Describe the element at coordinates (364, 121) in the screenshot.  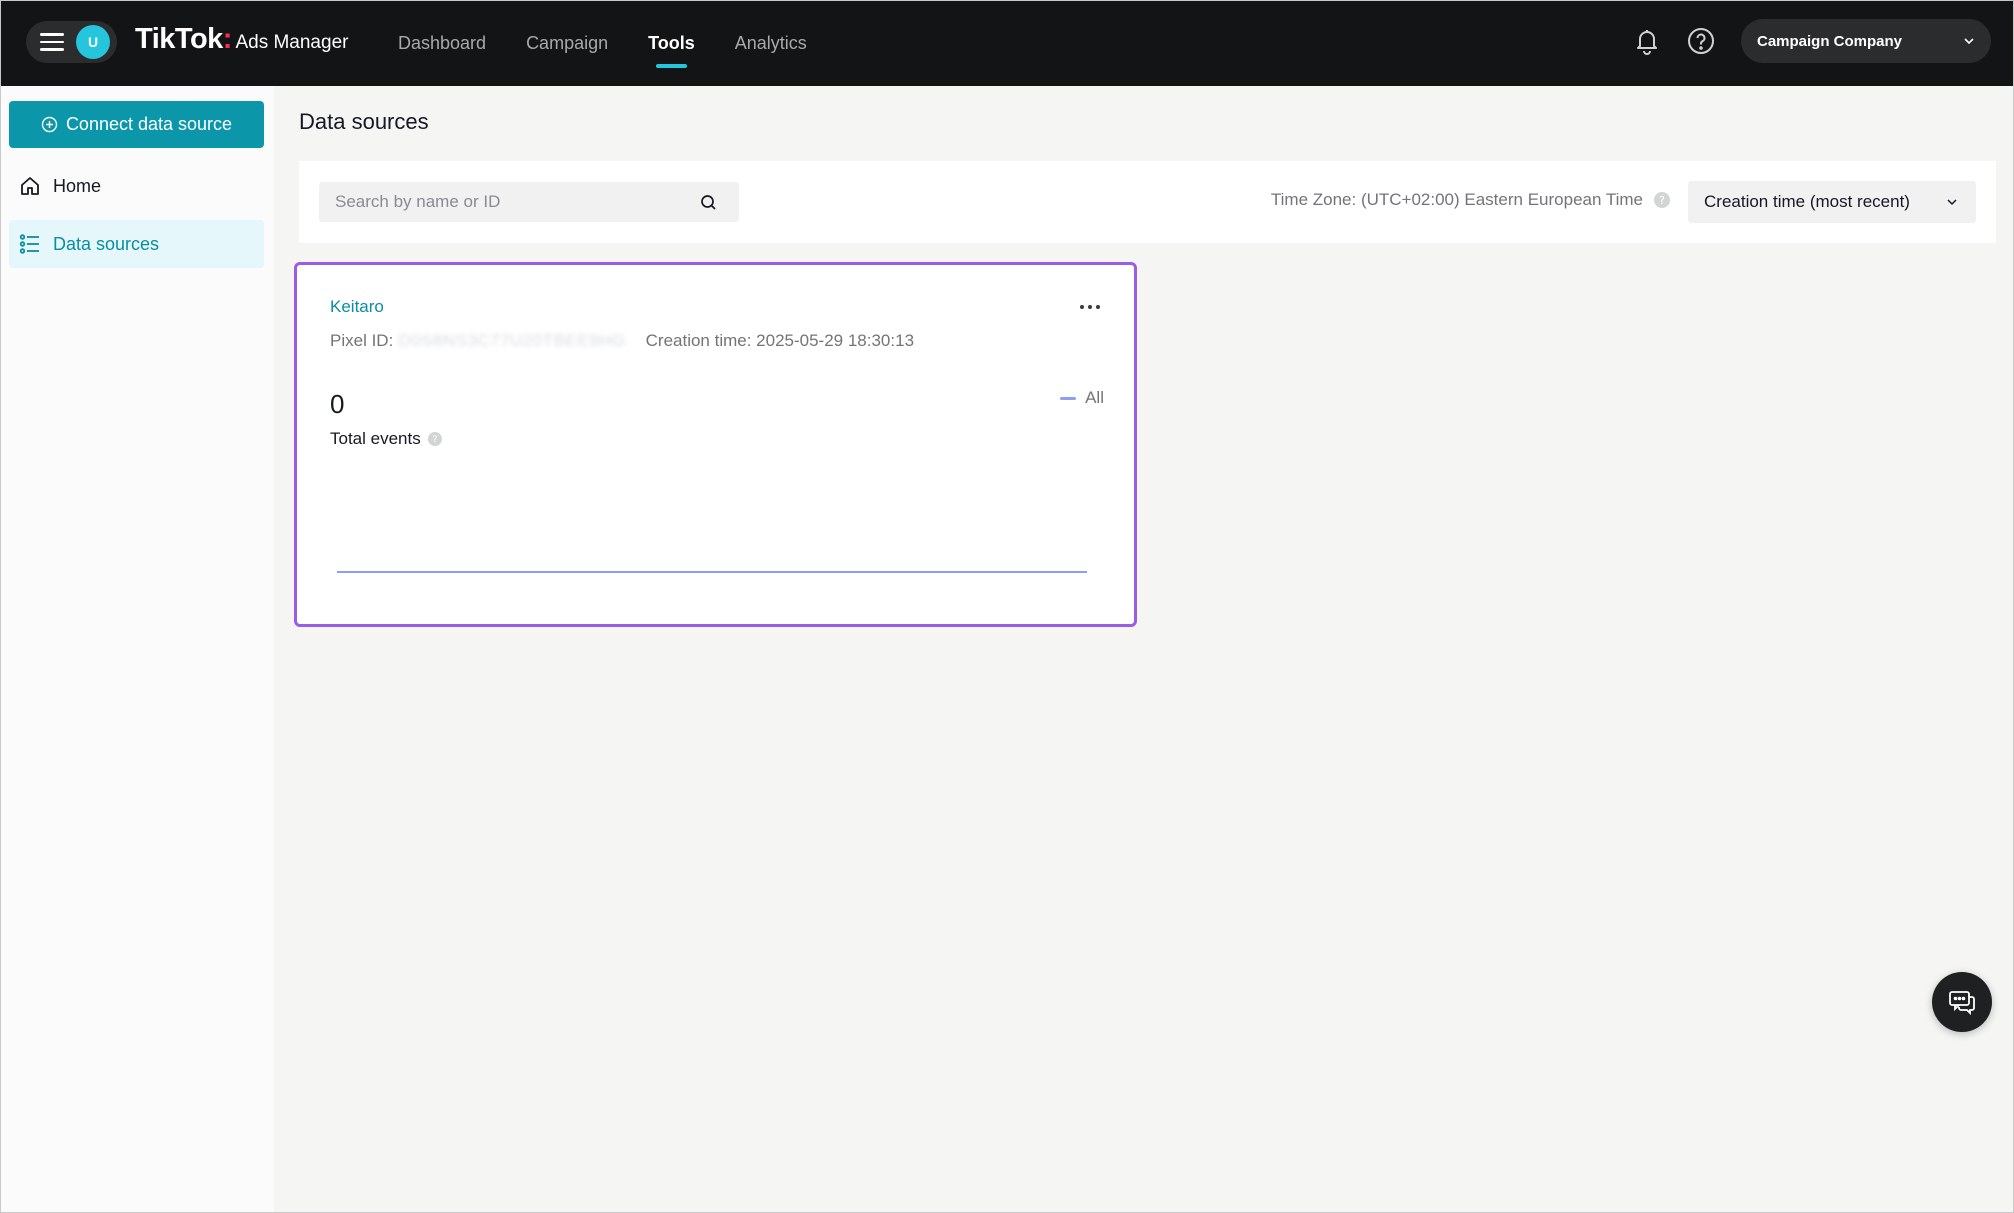
I see `page-title: Data sources` at that location.